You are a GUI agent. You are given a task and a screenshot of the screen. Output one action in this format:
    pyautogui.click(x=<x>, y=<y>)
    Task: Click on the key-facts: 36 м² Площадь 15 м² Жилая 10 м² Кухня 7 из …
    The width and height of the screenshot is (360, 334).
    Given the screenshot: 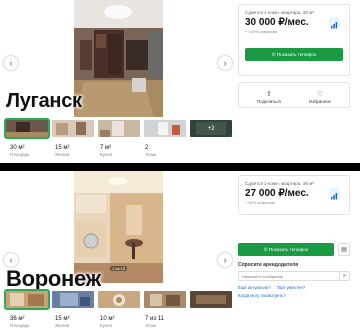 What is the action you would take?
    pyautogui.click(x=100, y=322)
    